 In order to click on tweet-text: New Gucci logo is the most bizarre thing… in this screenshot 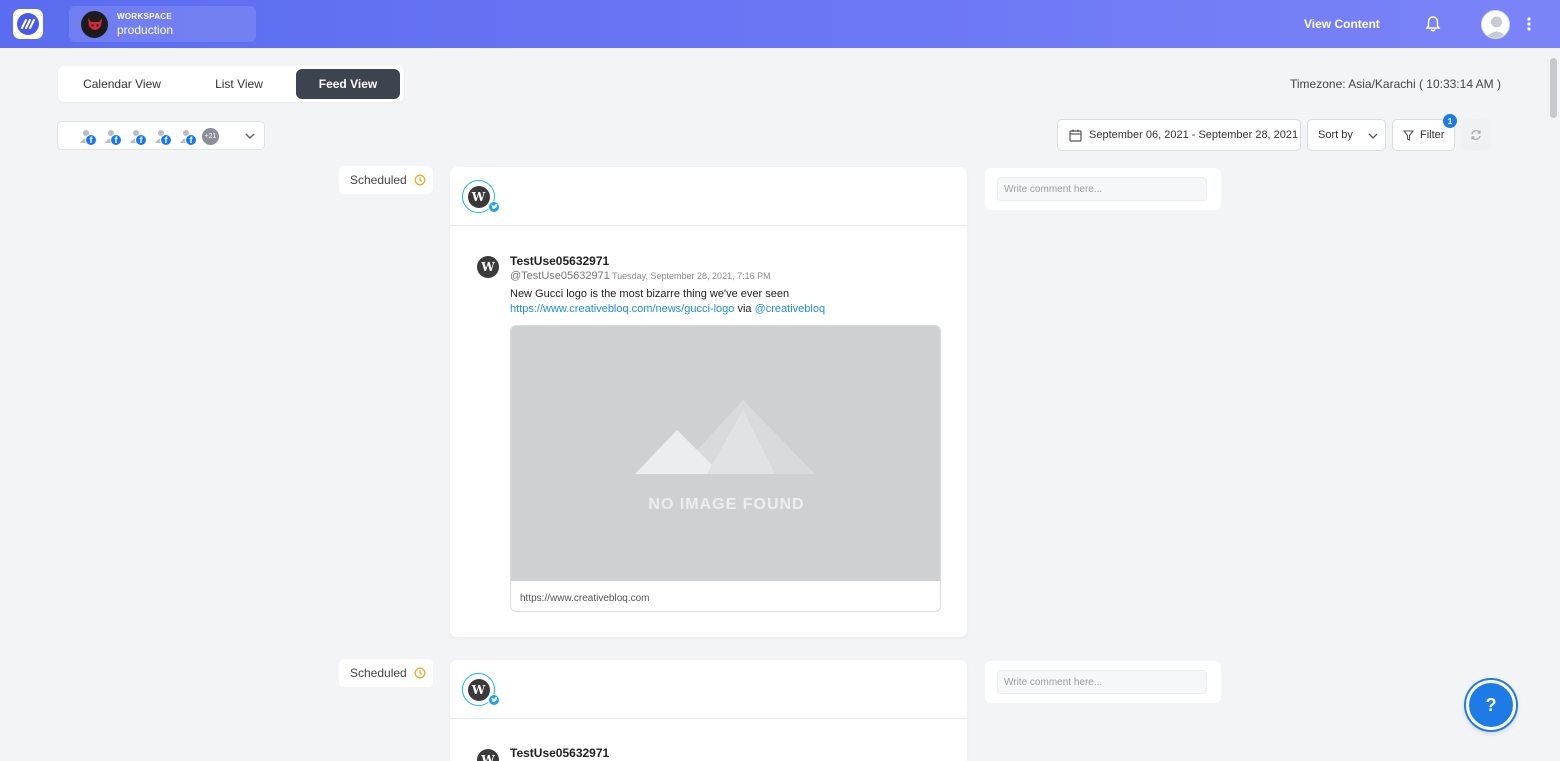, I will do `click(650, 294)`.